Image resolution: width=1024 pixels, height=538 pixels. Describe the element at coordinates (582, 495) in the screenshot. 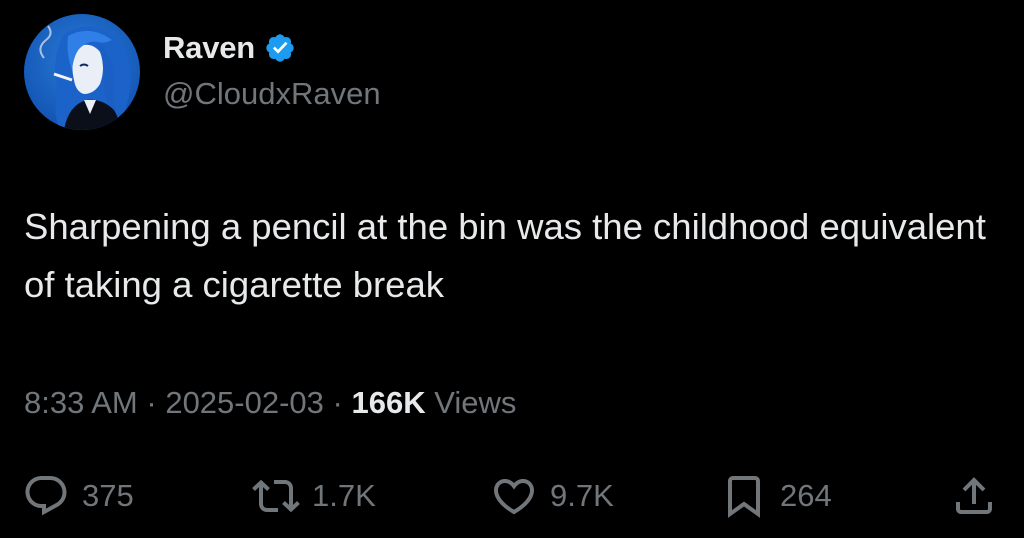

I see `like-count: 9.7K` at that location.